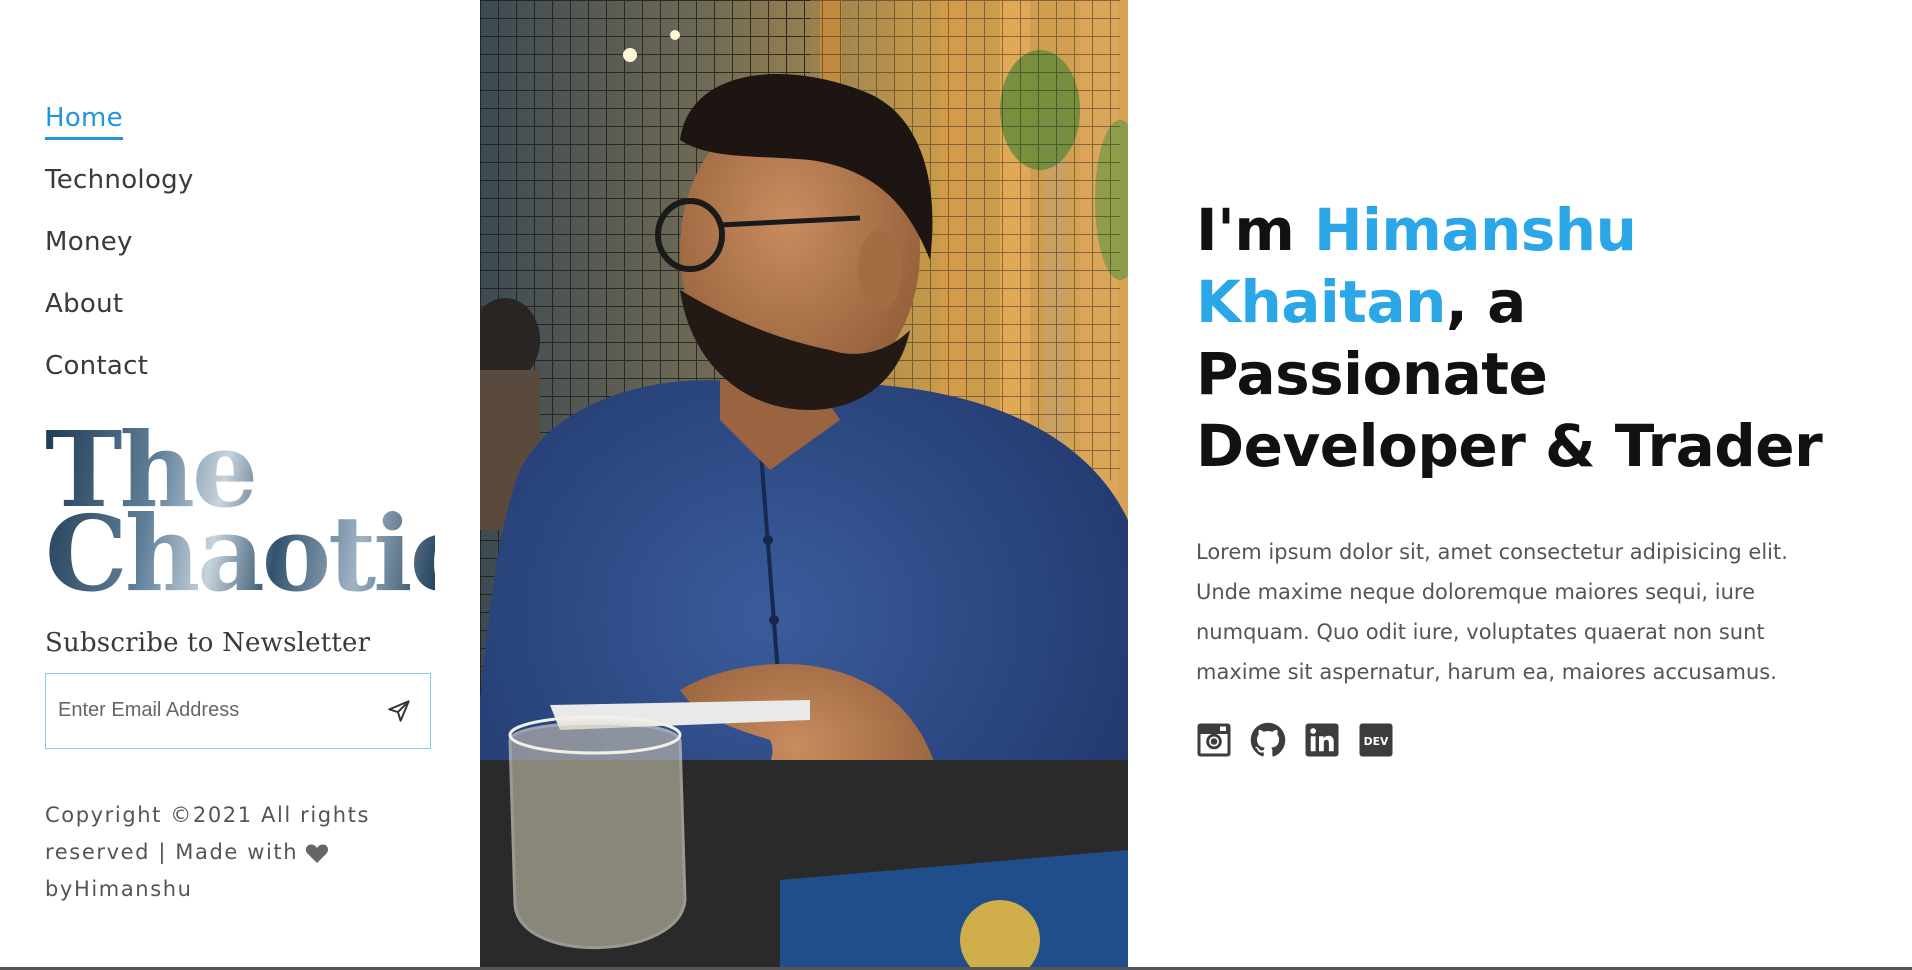  What do you see at coordinates (1485, 302) in the screenshot?
I see `headline-suffix: , a` at bounding box center [1485, 302].